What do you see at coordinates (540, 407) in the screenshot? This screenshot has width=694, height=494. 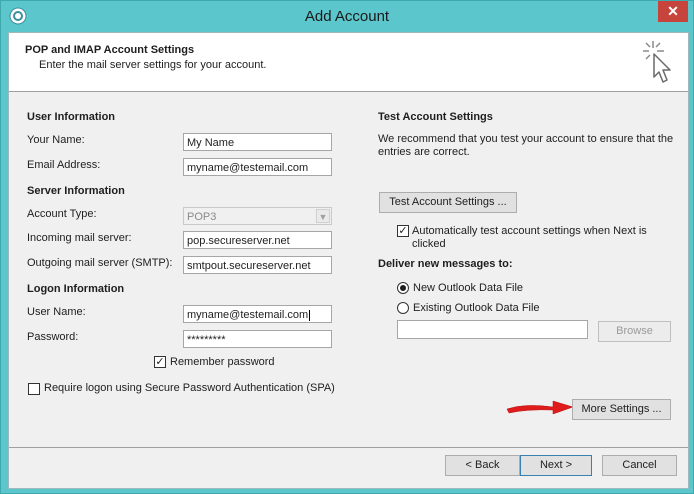 I see `red-arrow-icon` at bounding box center [540, 407].